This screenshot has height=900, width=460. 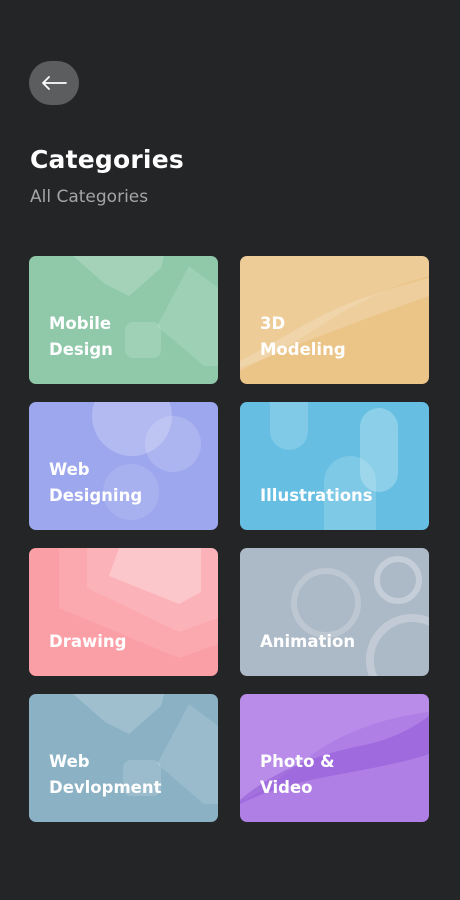 I want to click on arrow-left-icon, so click(x=54, y=83).